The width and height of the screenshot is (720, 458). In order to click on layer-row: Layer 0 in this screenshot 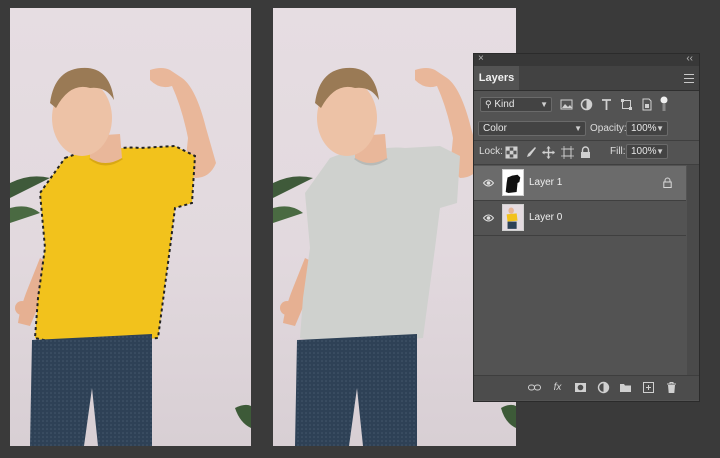, I will do `click(580, 218)`.